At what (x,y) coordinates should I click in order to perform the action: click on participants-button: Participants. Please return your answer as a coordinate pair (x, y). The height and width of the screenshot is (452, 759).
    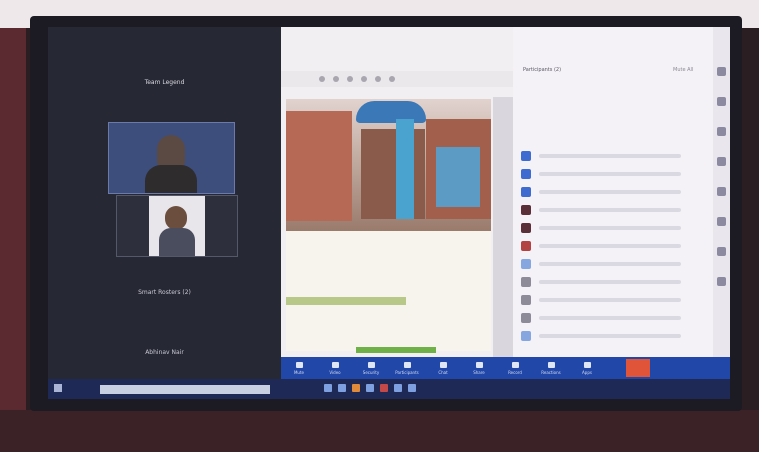
    Looking at the image, I should click on (407, 368).